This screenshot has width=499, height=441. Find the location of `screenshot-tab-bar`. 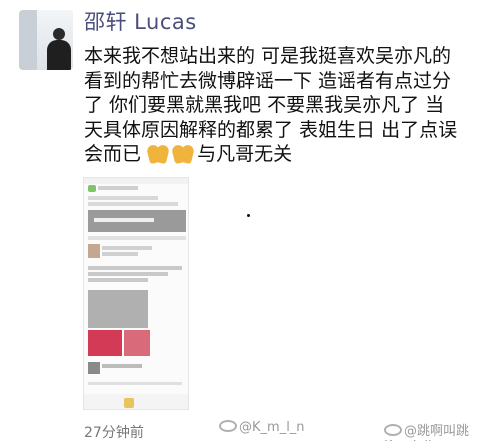

screenshot-tab-bar is located at coordinates (136, 401).